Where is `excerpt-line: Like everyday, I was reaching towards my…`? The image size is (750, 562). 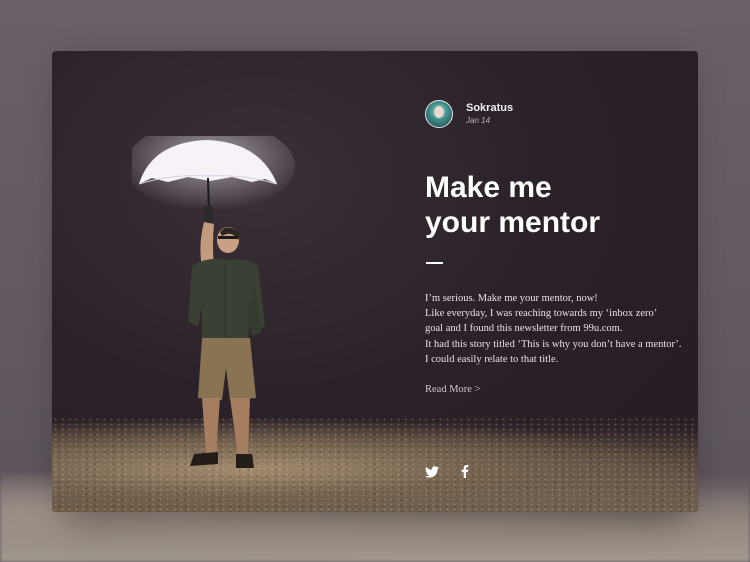
excerpt-line: Like everyday, I was reaching towards my… is located at coordinates (541, 314).